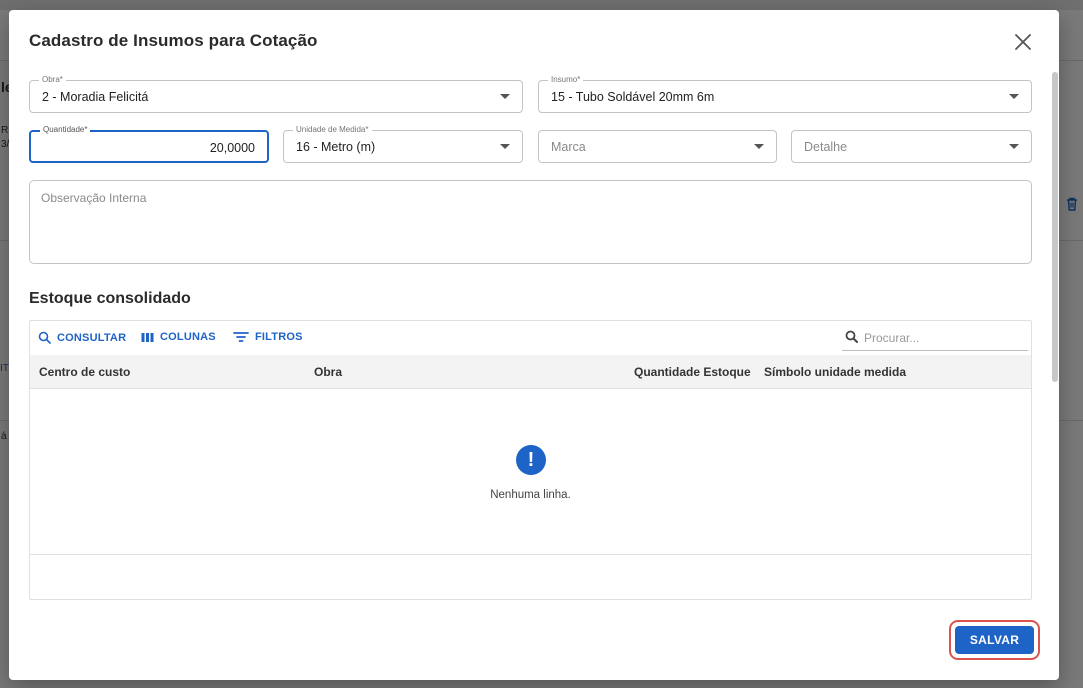  I want to click on filtros-button: FILTROS, so click(268, 337).